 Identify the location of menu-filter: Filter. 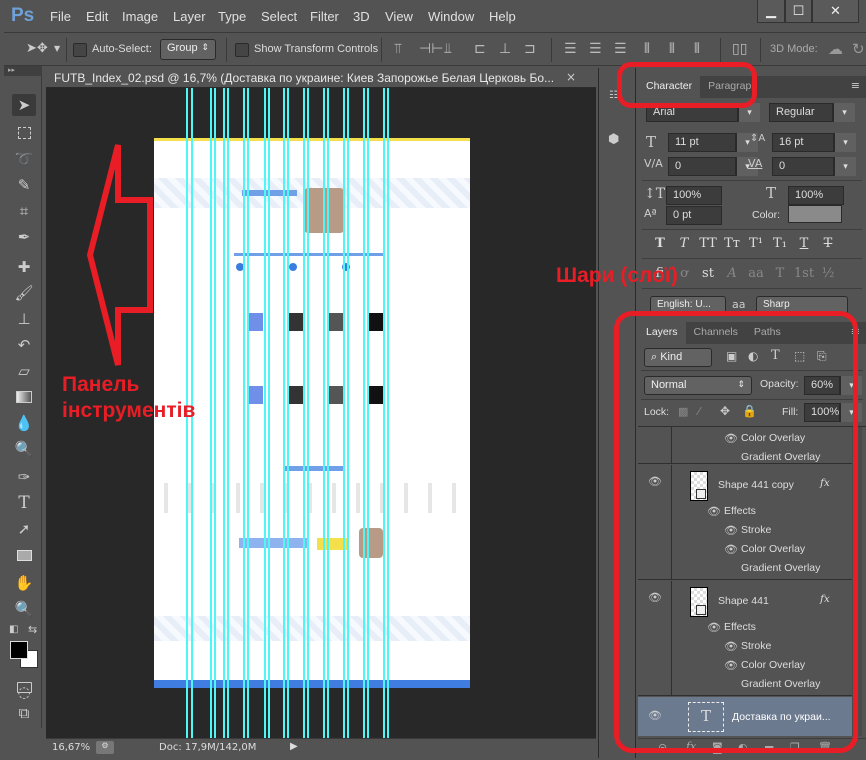
(324, 16).